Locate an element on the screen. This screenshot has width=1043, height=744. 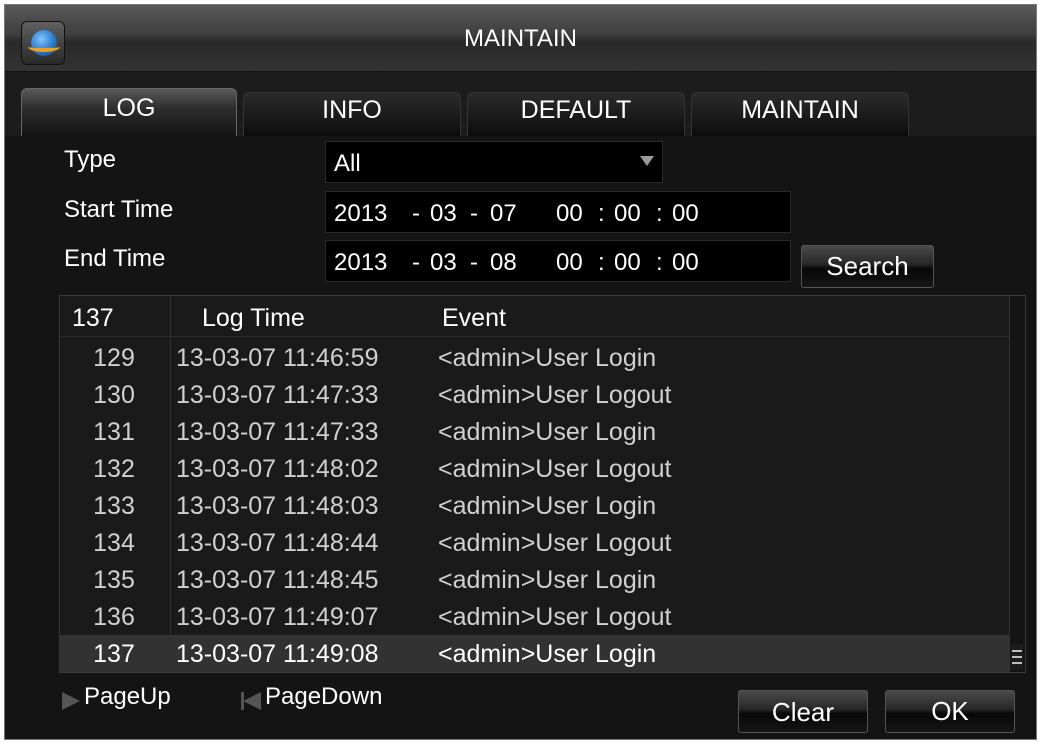
log-row-number: 131 is located at coordinates (114, 432).